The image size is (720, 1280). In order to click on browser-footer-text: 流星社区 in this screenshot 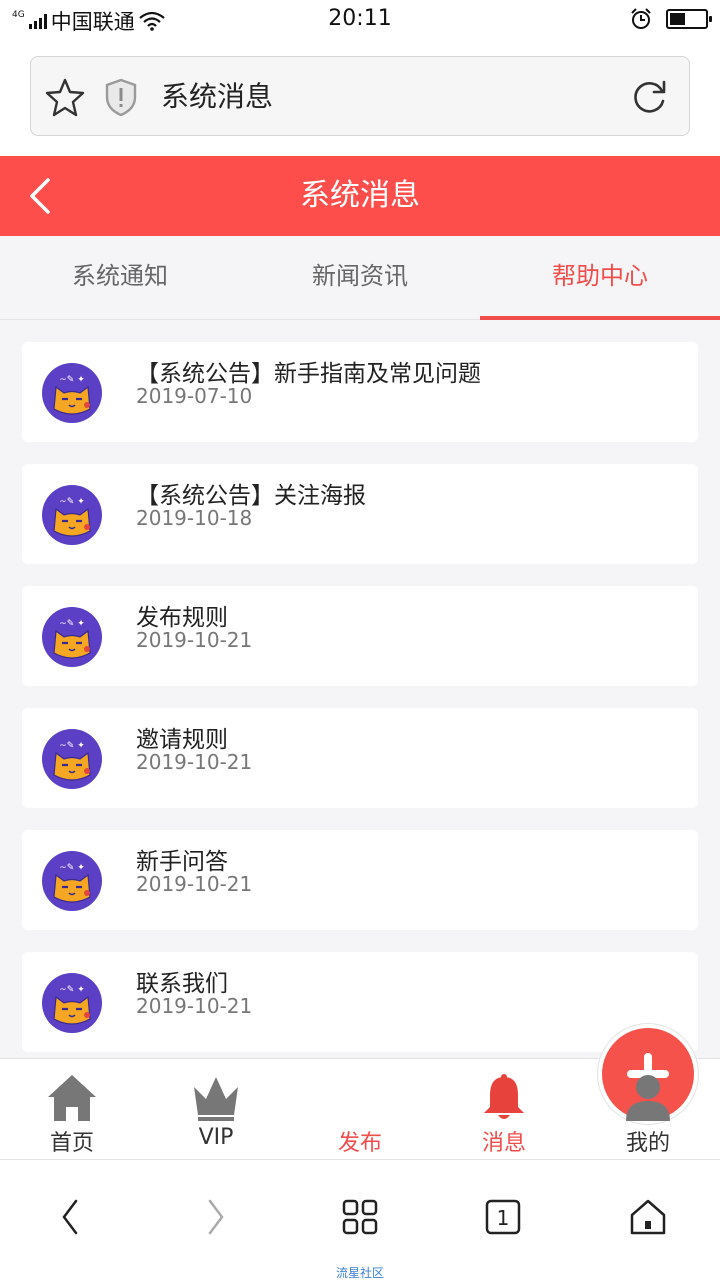, I will do `click(359, 1273)`.